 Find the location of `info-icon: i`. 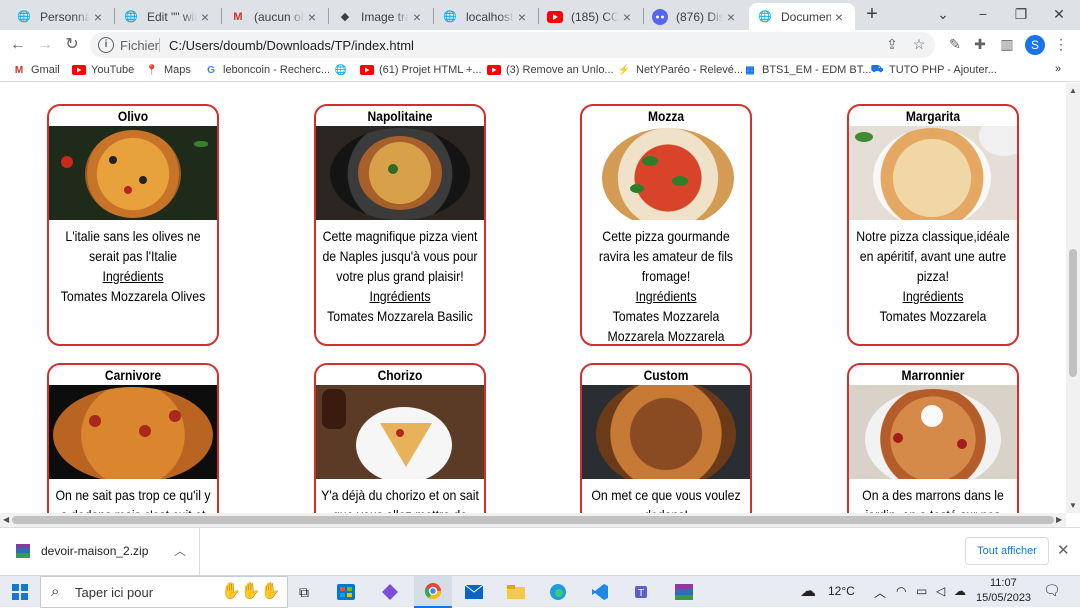

info-icon: i is located at coordinates (106, 45).